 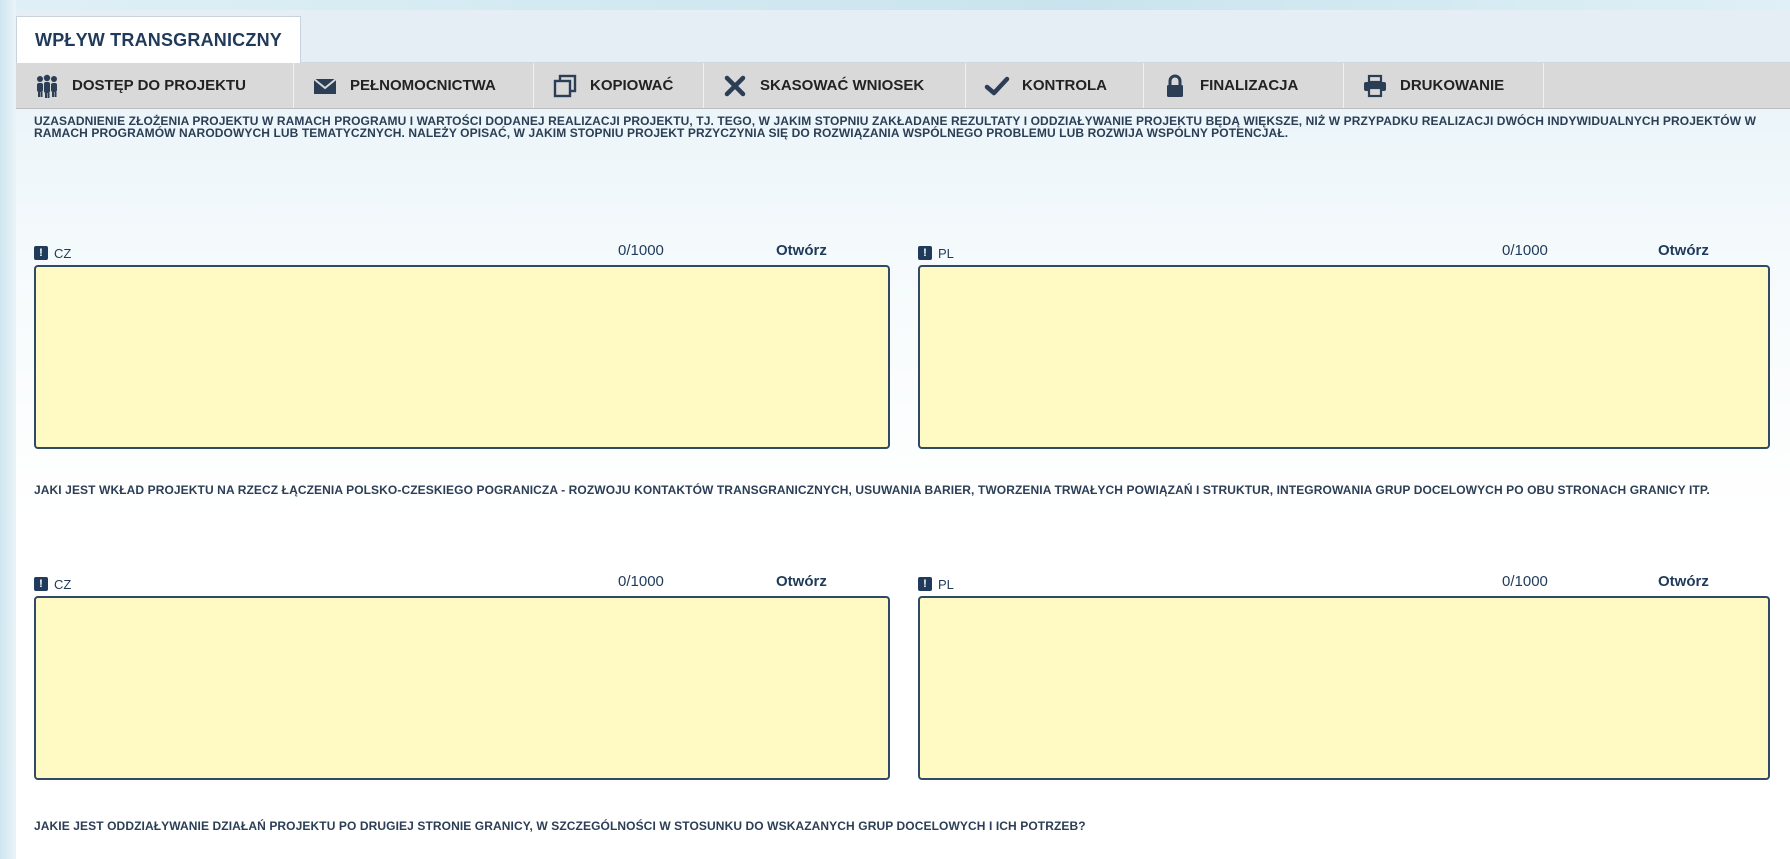 What do you see at coordinates (735, 86) in the screenshot?
I see `delete-icon` at bounding box center [735, 86].